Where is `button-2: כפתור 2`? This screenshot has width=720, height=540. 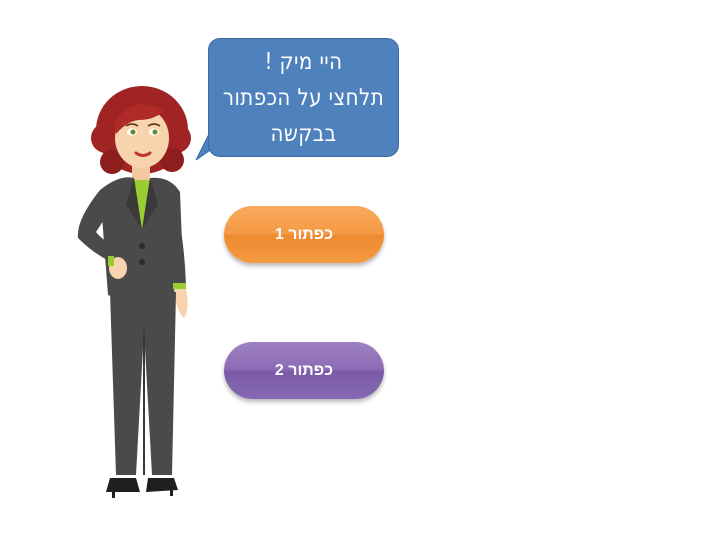 button-2: כפתור 2 is located at coordinates (304, 370).